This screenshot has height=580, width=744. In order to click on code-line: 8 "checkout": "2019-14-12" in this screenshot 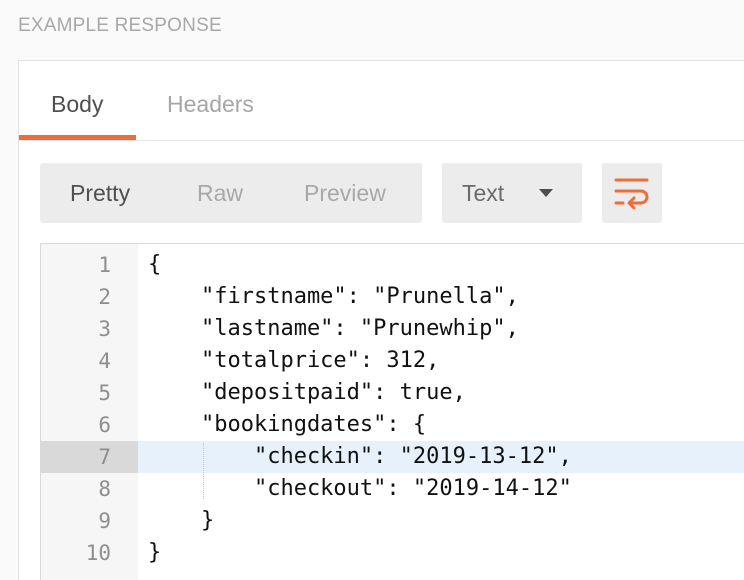, I will do `click(392, 489)`.